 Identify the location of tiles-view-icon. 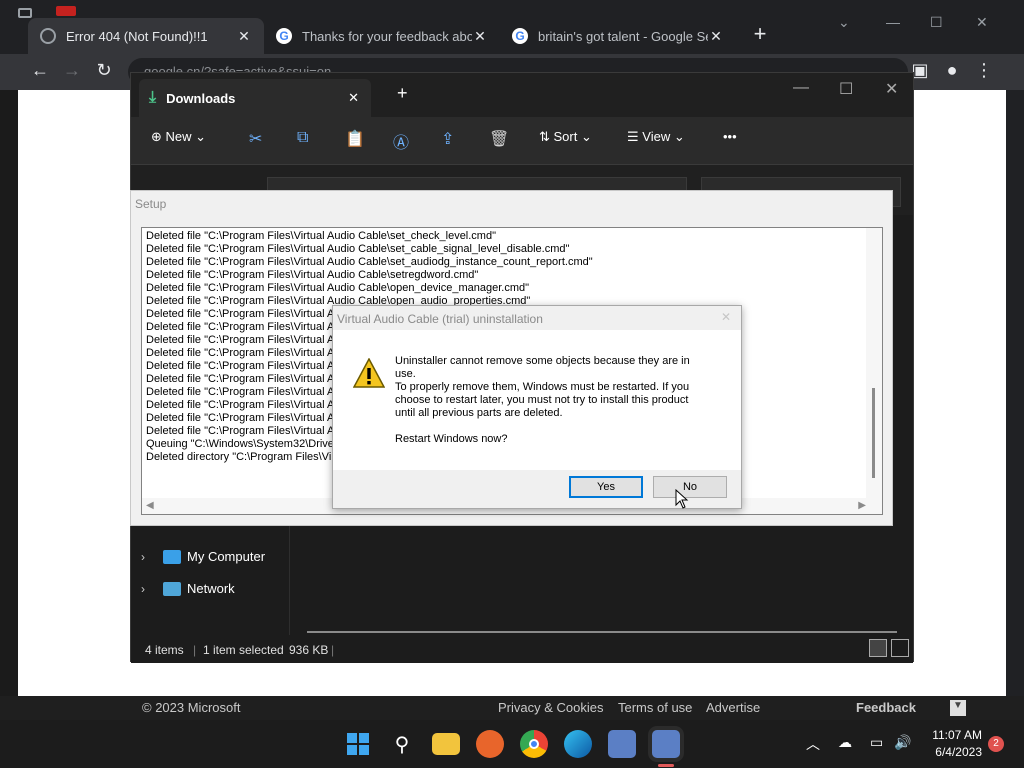
(900, 648).